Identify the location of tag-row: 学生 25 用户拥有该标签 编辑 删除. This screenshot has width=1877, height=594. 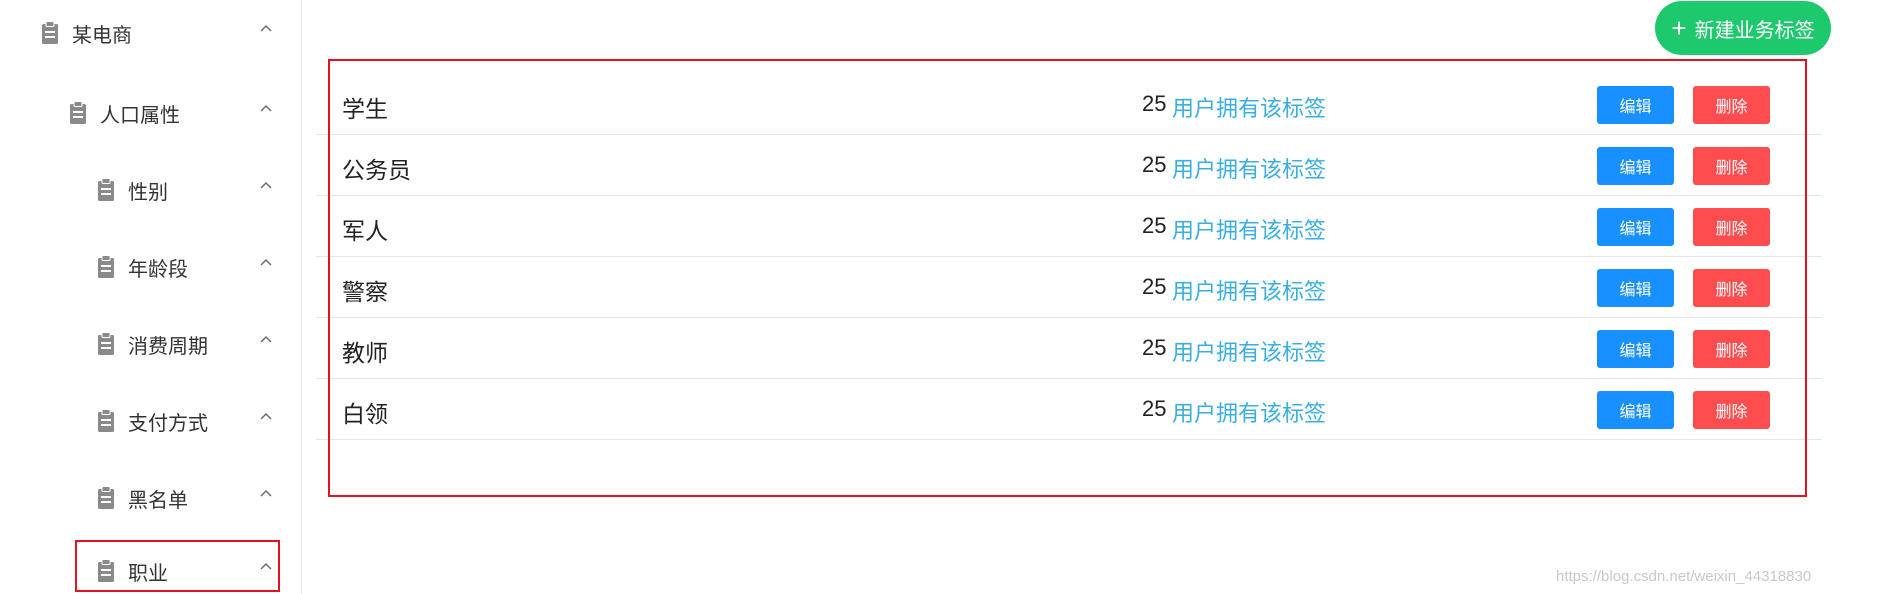
(1069, 104).